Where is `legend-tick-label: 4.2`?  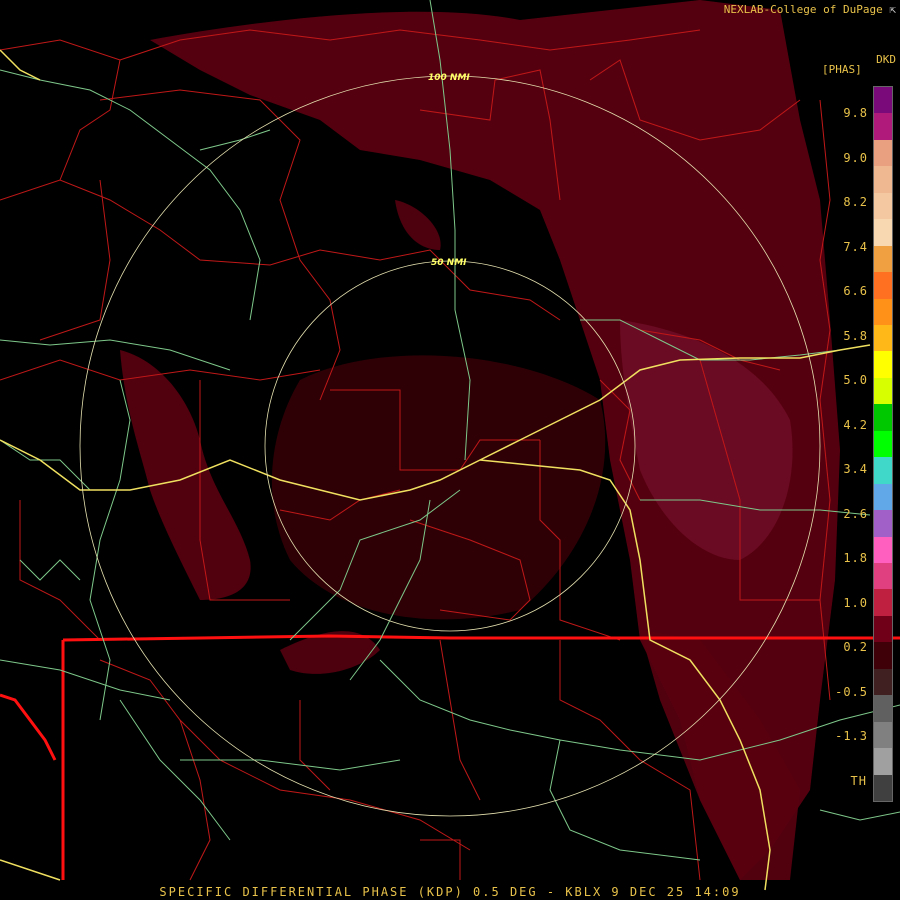
legend-tick-label: 4.2 is located at coordinates (855, 424).